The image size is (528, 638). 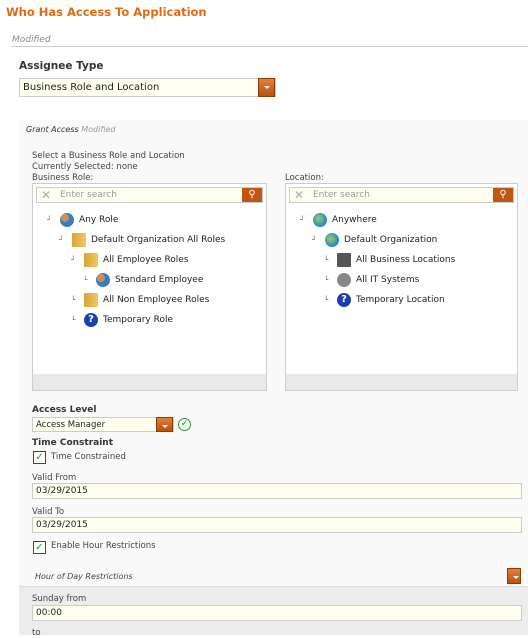 What do you see at coordinates (84, 576) in the screenshot?
I see `hour-restrictions-title: Hour of Day Restrictions` at bounding box center [84, 576].